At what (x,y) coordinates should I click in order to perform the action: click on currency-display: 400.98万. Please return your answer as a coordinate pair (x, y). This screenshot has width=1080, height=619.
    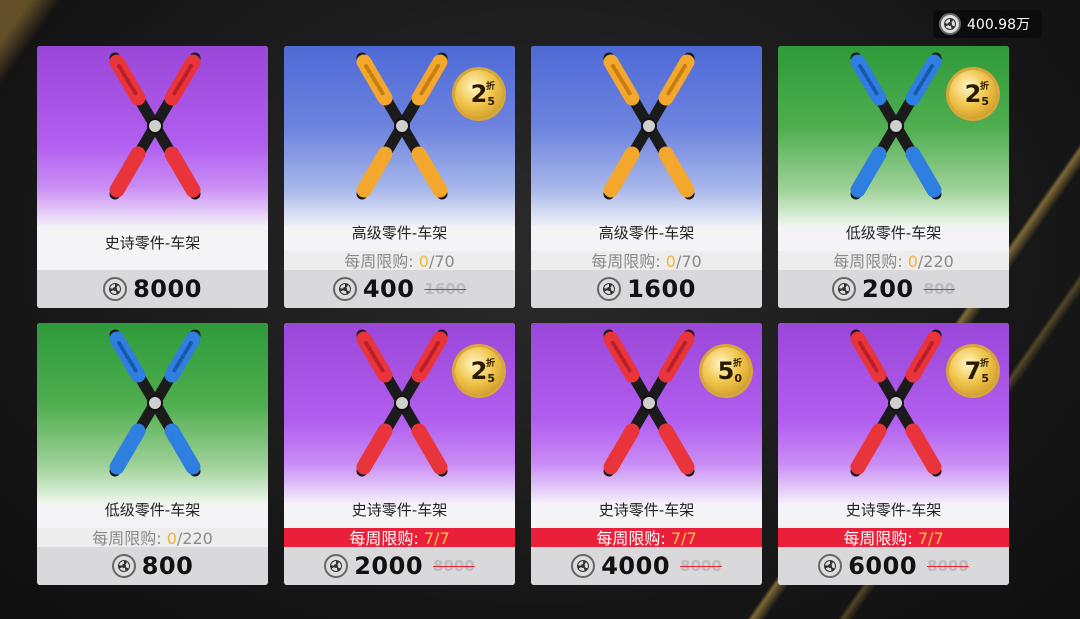
    Looking at the image, I should click on (987, 24).